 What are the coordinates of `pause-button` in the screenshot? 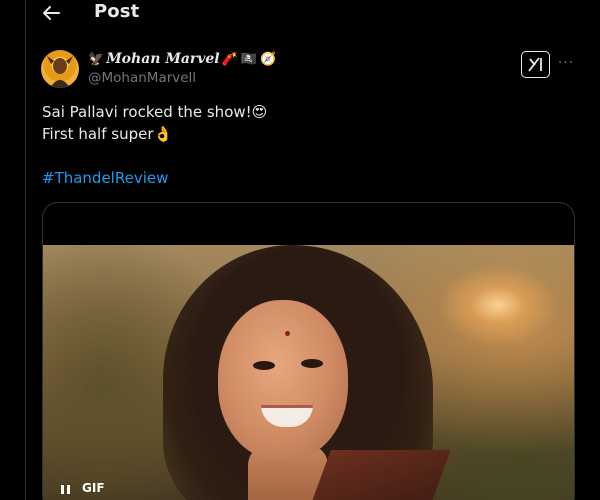 It's located at (65, 489).